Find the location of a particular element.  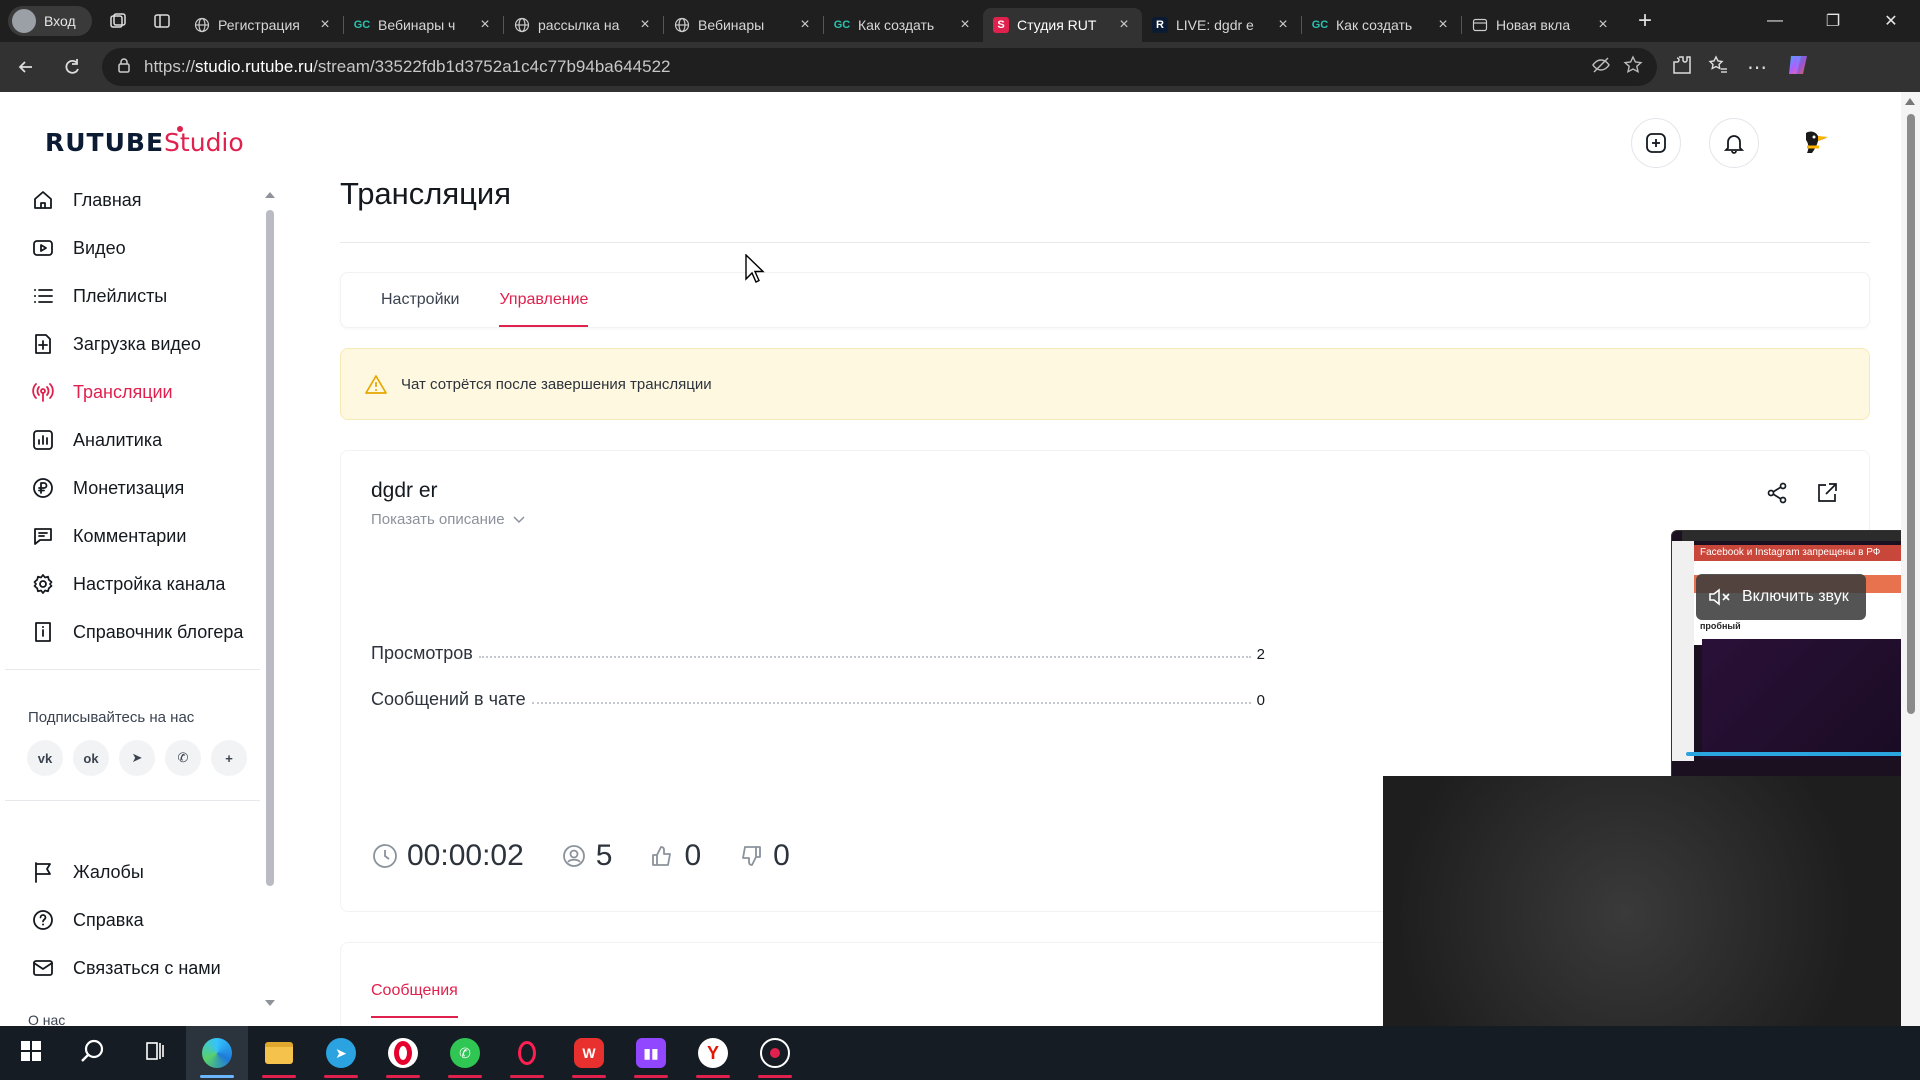

user-avatar is located at coordinates (1812, 143).